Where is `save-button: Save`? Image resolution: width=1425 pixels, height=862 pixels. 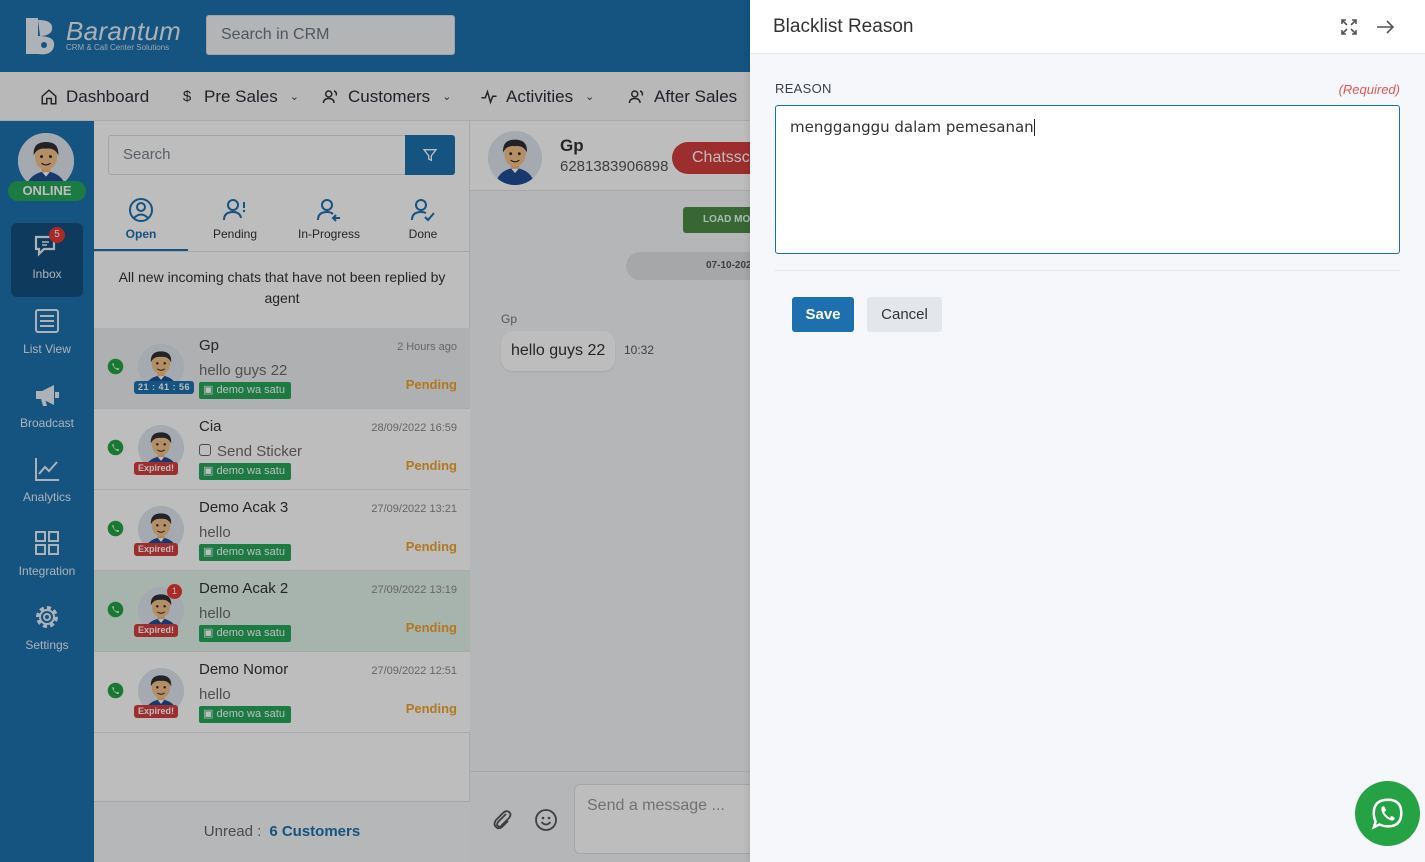
save-button: Save is located at coordinates (823, 314).